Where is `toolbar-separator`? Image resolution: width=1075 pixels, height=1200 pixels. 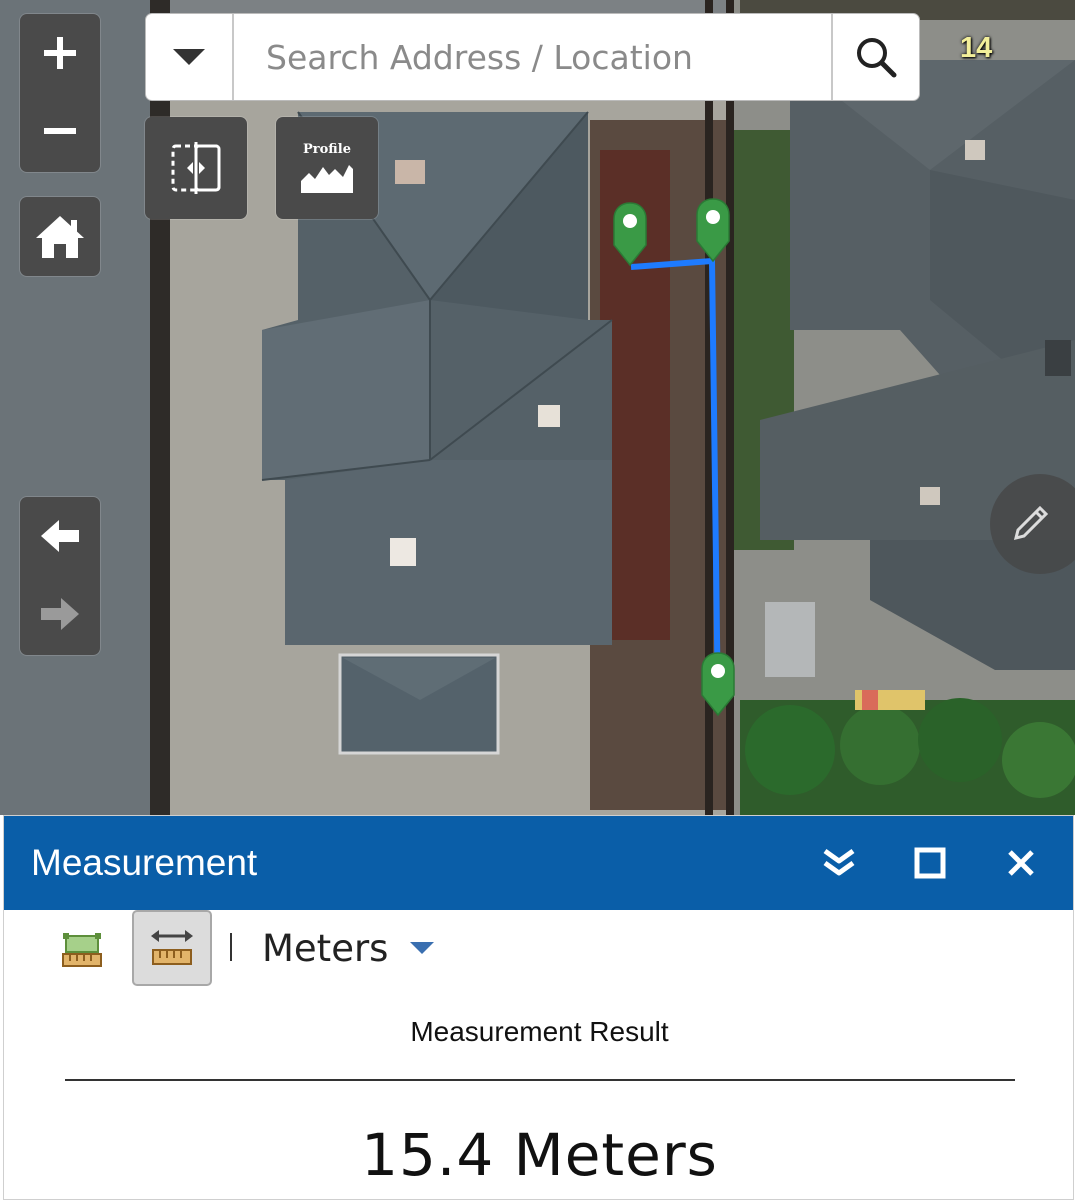 toolbar-separator is located at coordinates (231, 947).